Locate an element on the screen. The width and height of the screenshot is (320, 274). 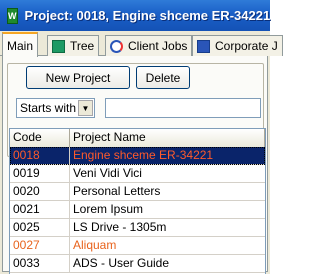
cell-code: 0020 is located at coordinates (40, 191).